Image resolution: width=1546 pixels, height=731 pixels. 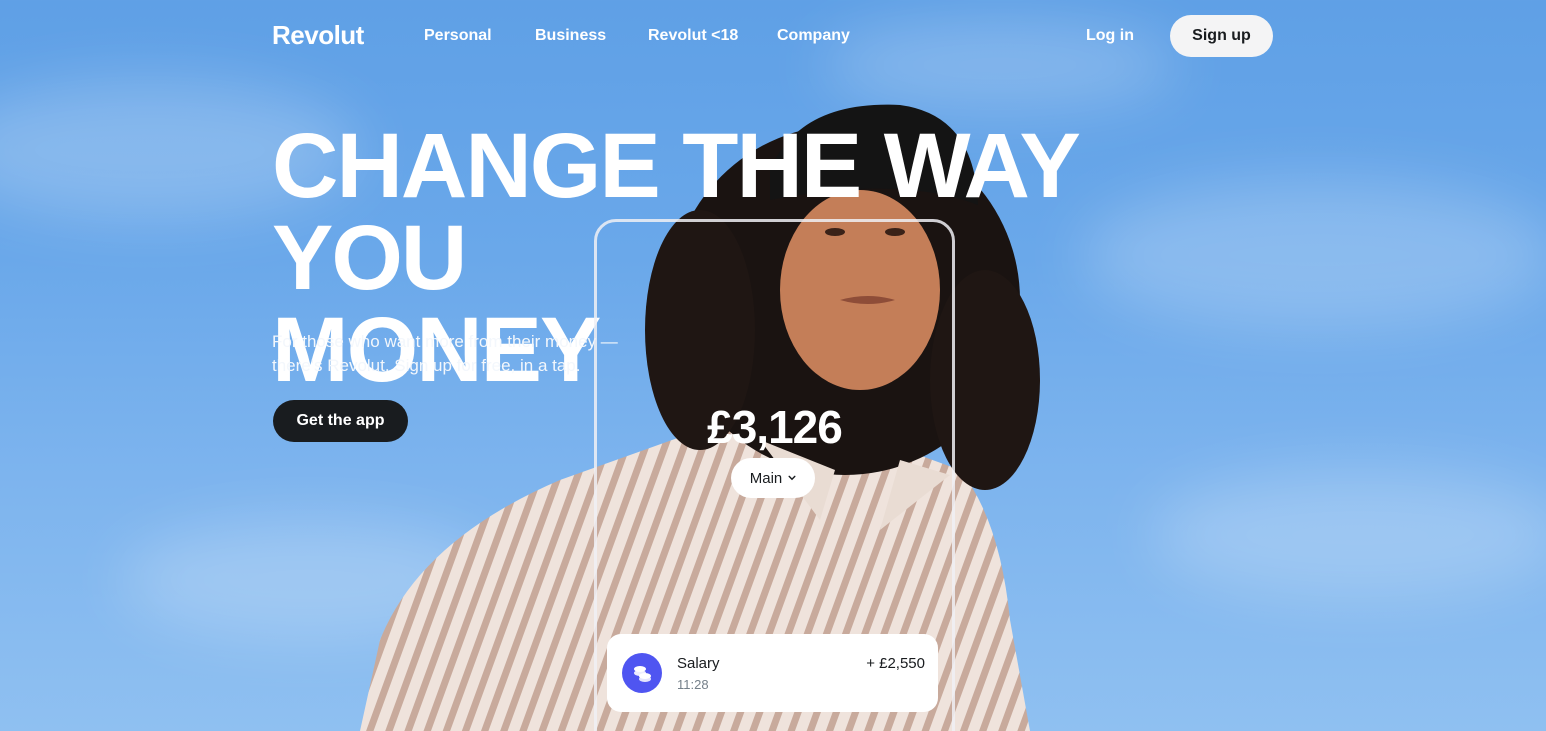 I want to click on coins-icon, so click(x=642, y=673).